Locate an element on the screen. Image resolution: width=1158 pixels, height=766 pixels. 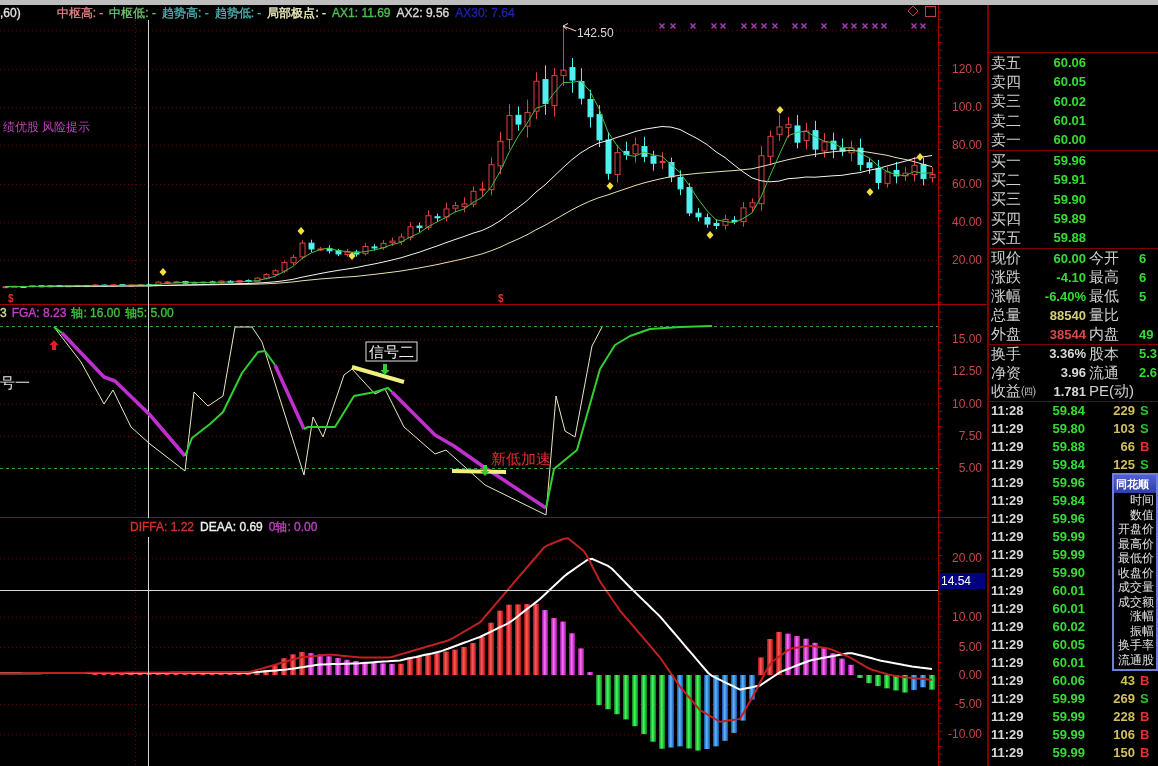
peak-pointer-icon is located at coordinates (569, 27).